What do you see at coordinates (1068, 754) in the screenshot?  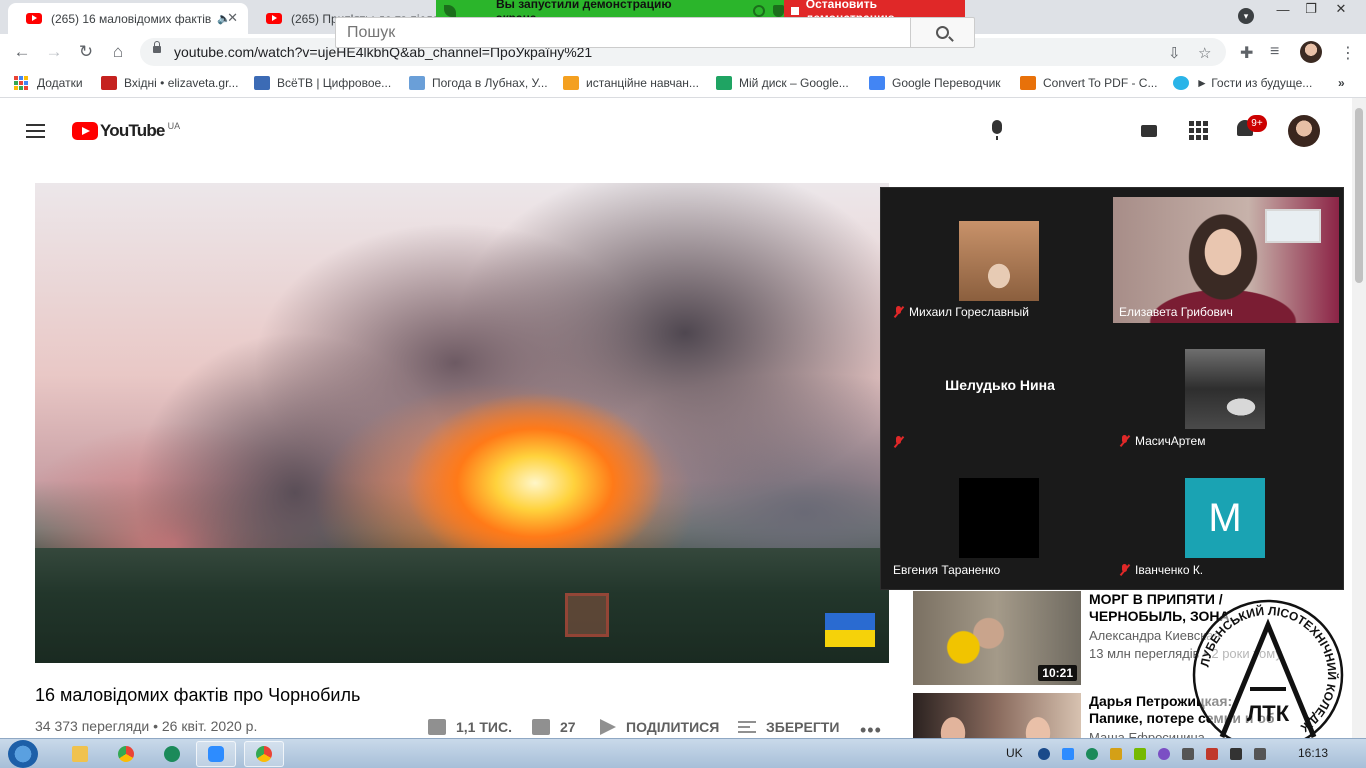 I see `tray-zoom-icon` at bounding box center [1068, 754].